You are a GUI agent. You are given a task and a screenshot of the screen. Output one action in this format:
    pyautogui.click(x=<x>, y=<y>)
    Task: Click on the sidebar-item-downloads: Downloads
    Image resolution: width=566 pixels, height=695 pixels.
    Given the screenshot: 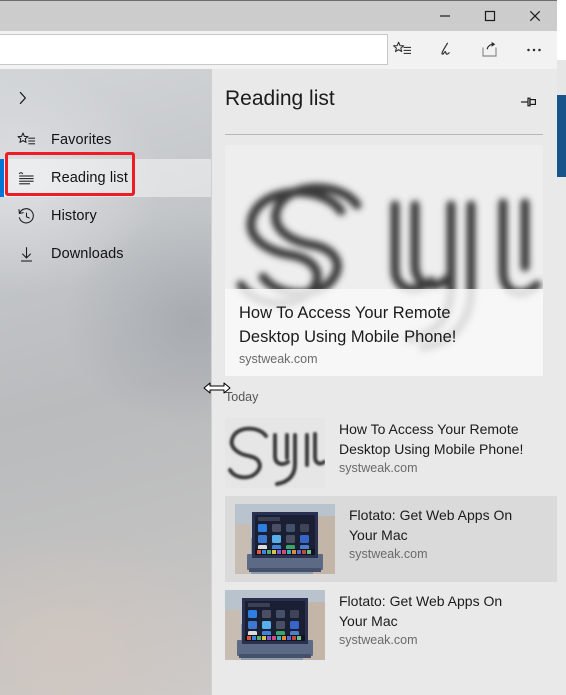 What is the action you would take?
    pyautogui.click(x=105, y=254)
    